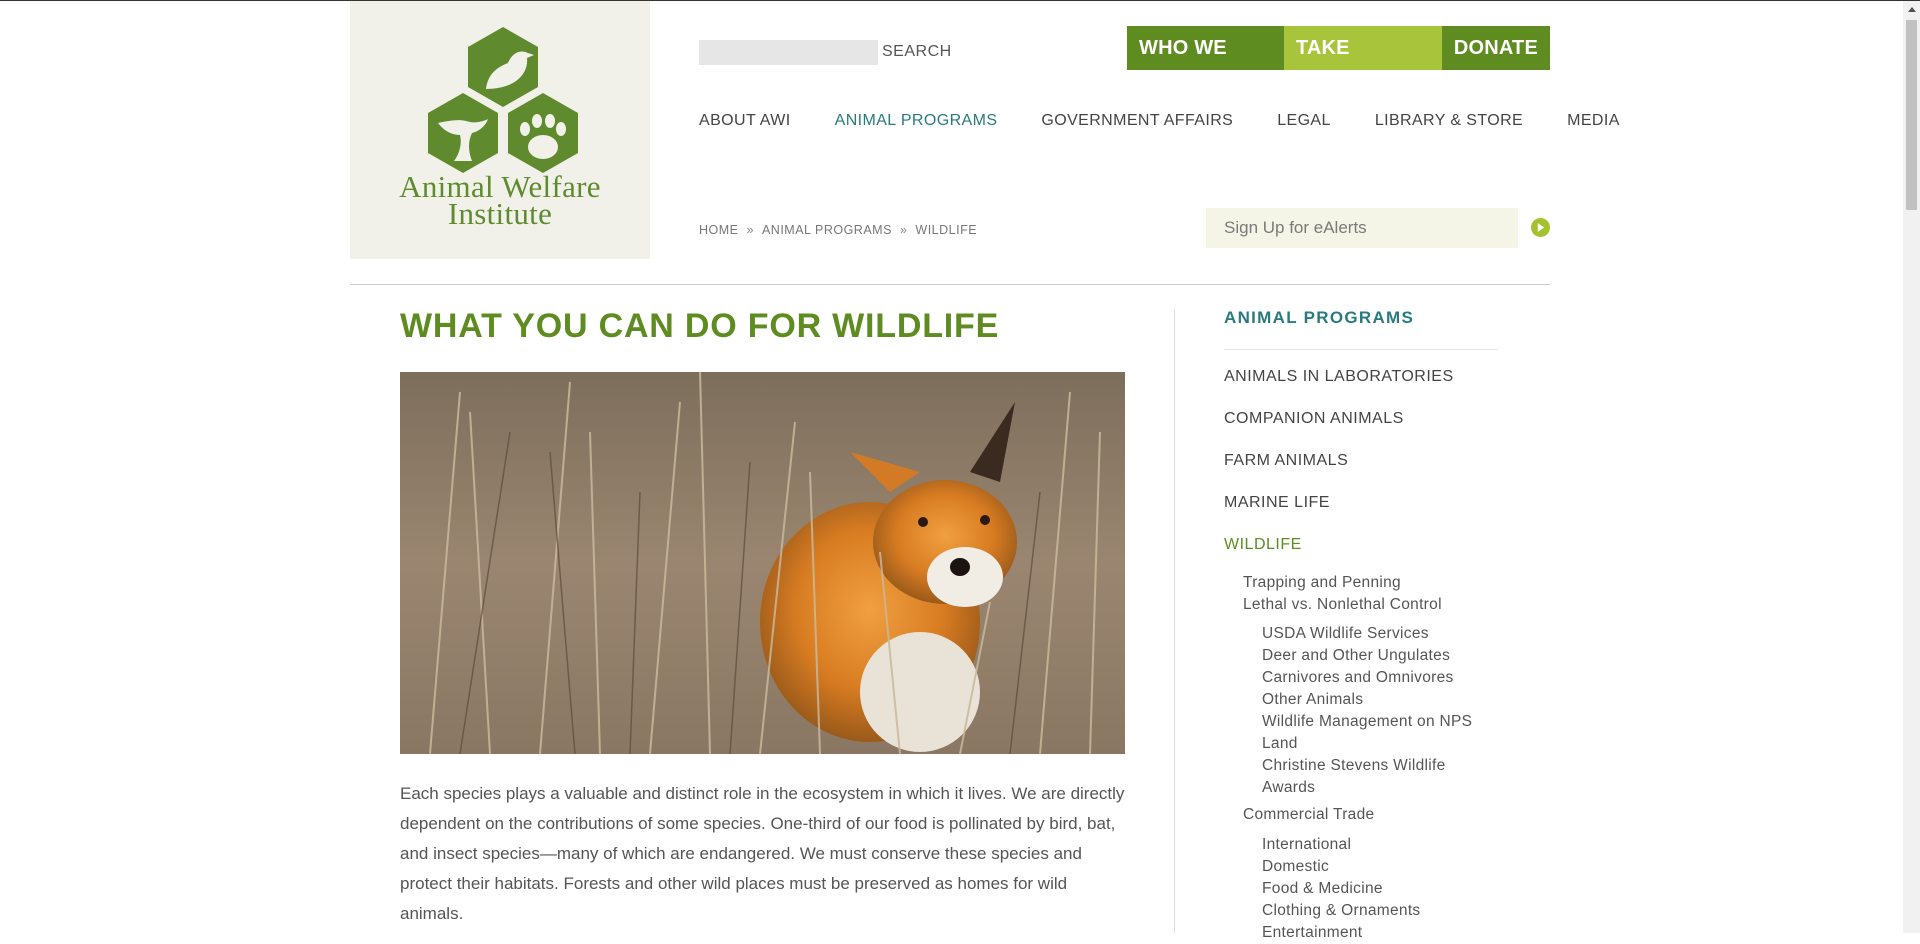 This screenshot has width=1920, height=944. Describe the element at coordinates (1911, 467) in the screenshot. I see `page-scrollbar` at that location.